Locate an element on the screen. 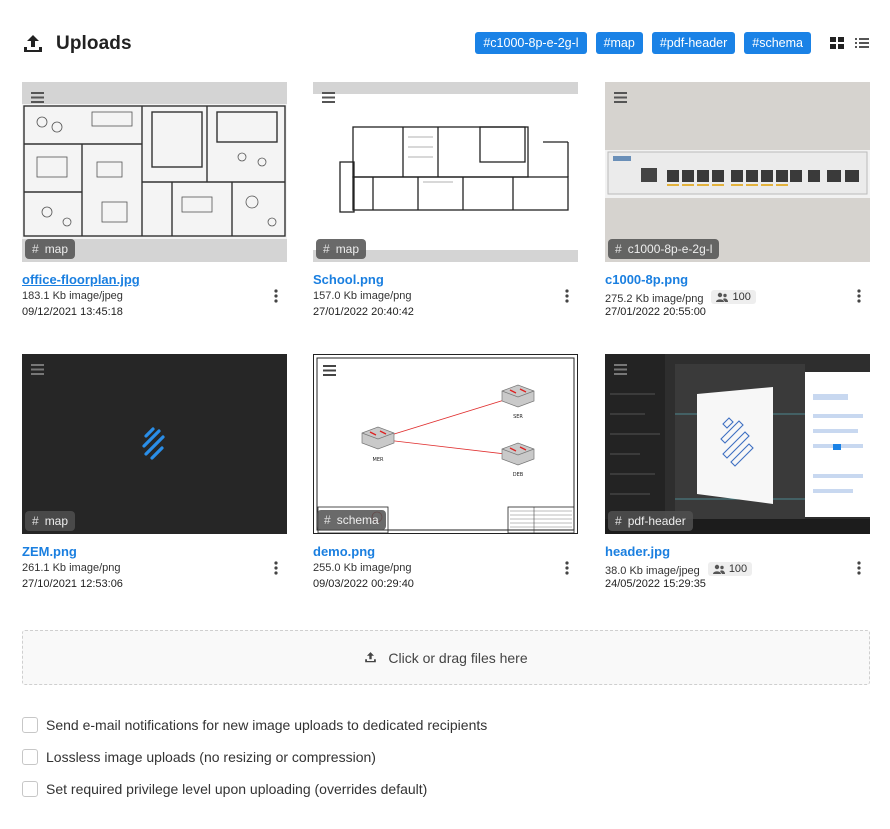  image-thumbnail: # pdf-header is located at coordinates (737, 444).